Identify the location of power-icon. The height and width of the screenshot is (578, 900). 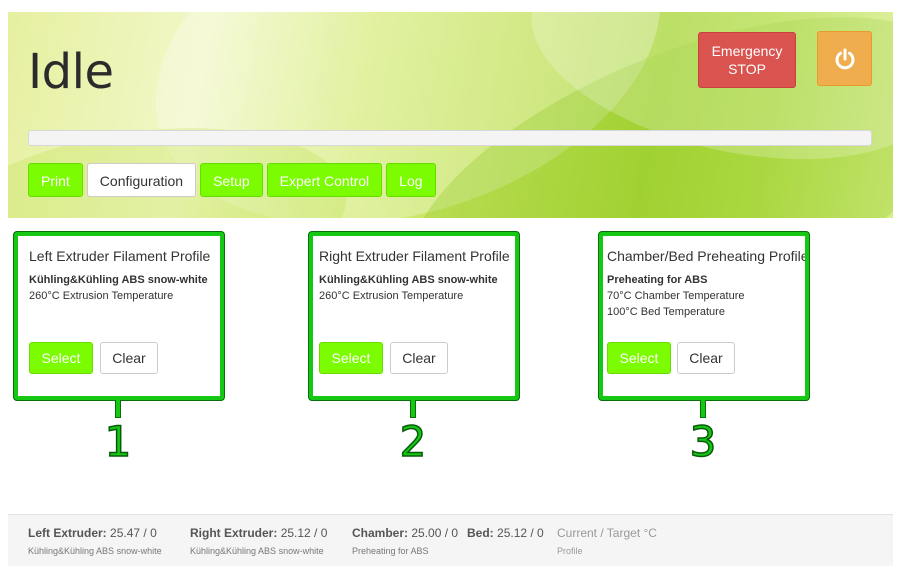
(844, 58).